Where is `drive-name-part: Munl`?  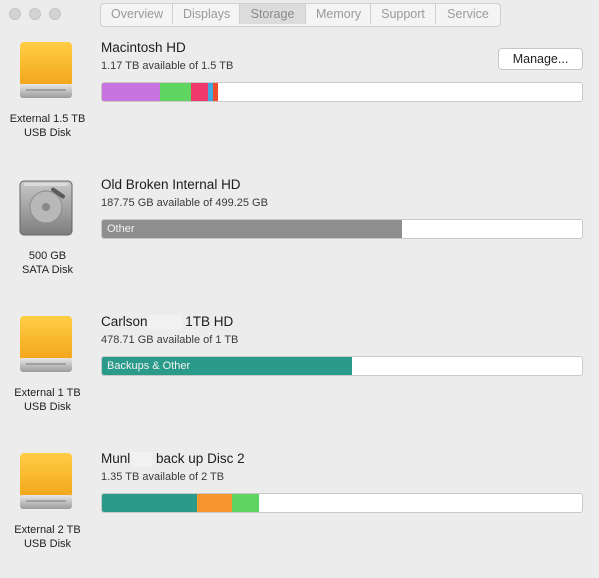 drive-name-part: Munl is located at coordinates (116, 458).